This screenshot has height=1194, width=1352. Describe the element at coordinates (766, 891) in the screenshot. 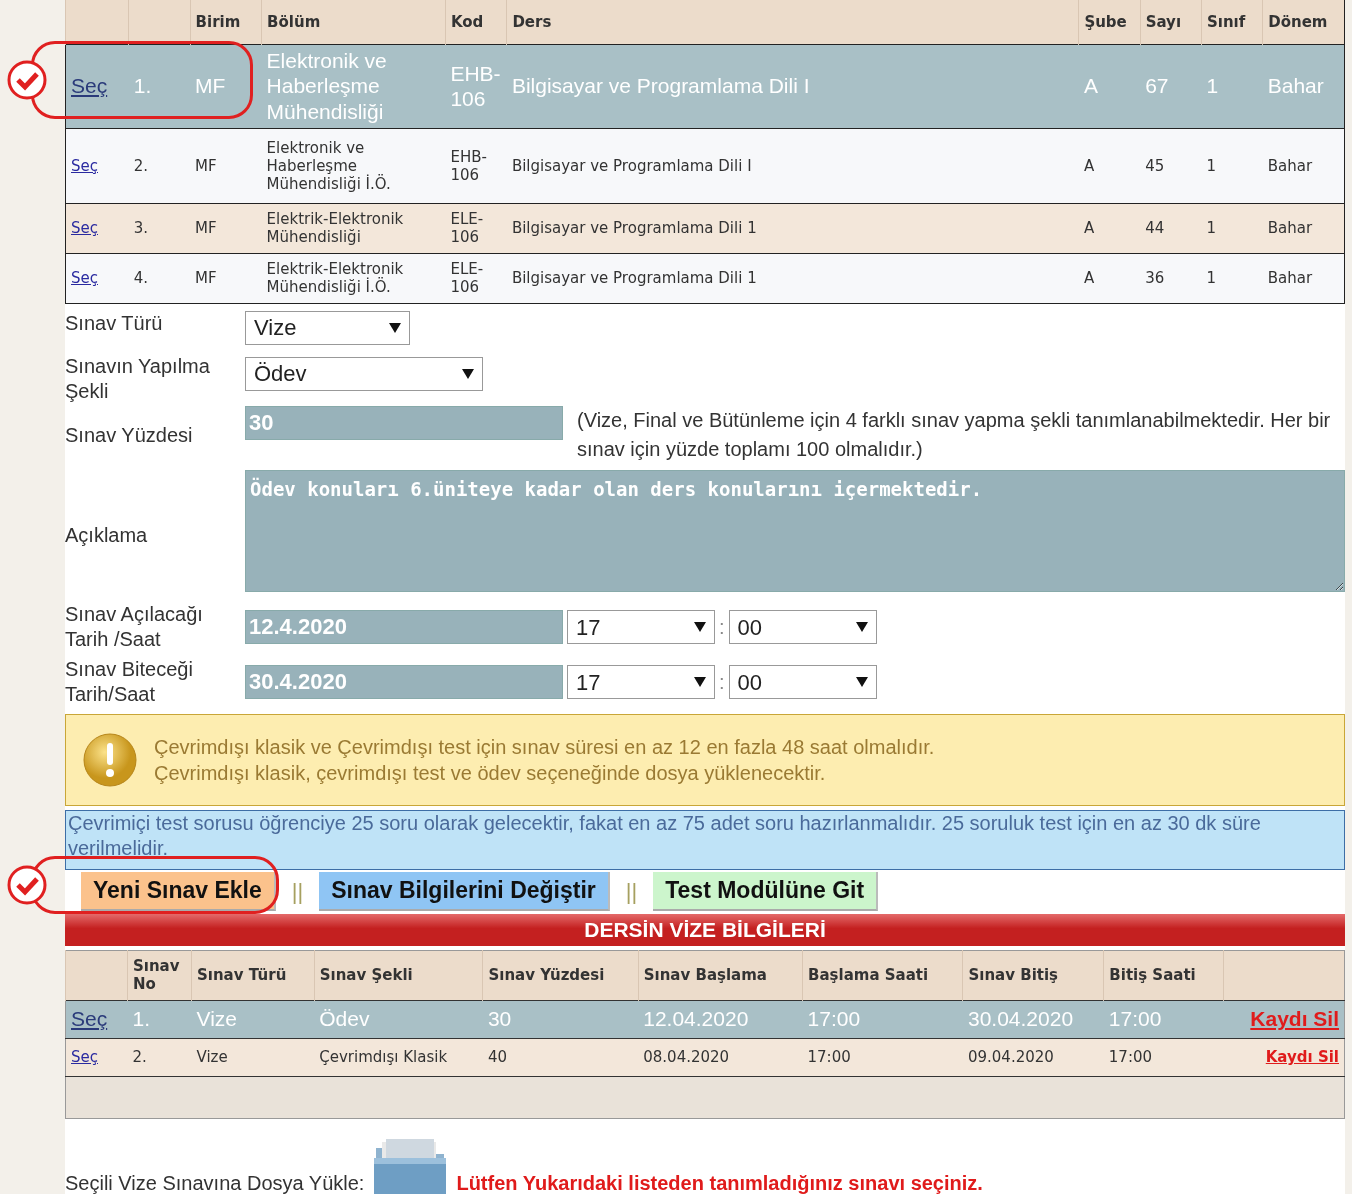

I see `toolbar-button: Test Modülüne Git` at that location.